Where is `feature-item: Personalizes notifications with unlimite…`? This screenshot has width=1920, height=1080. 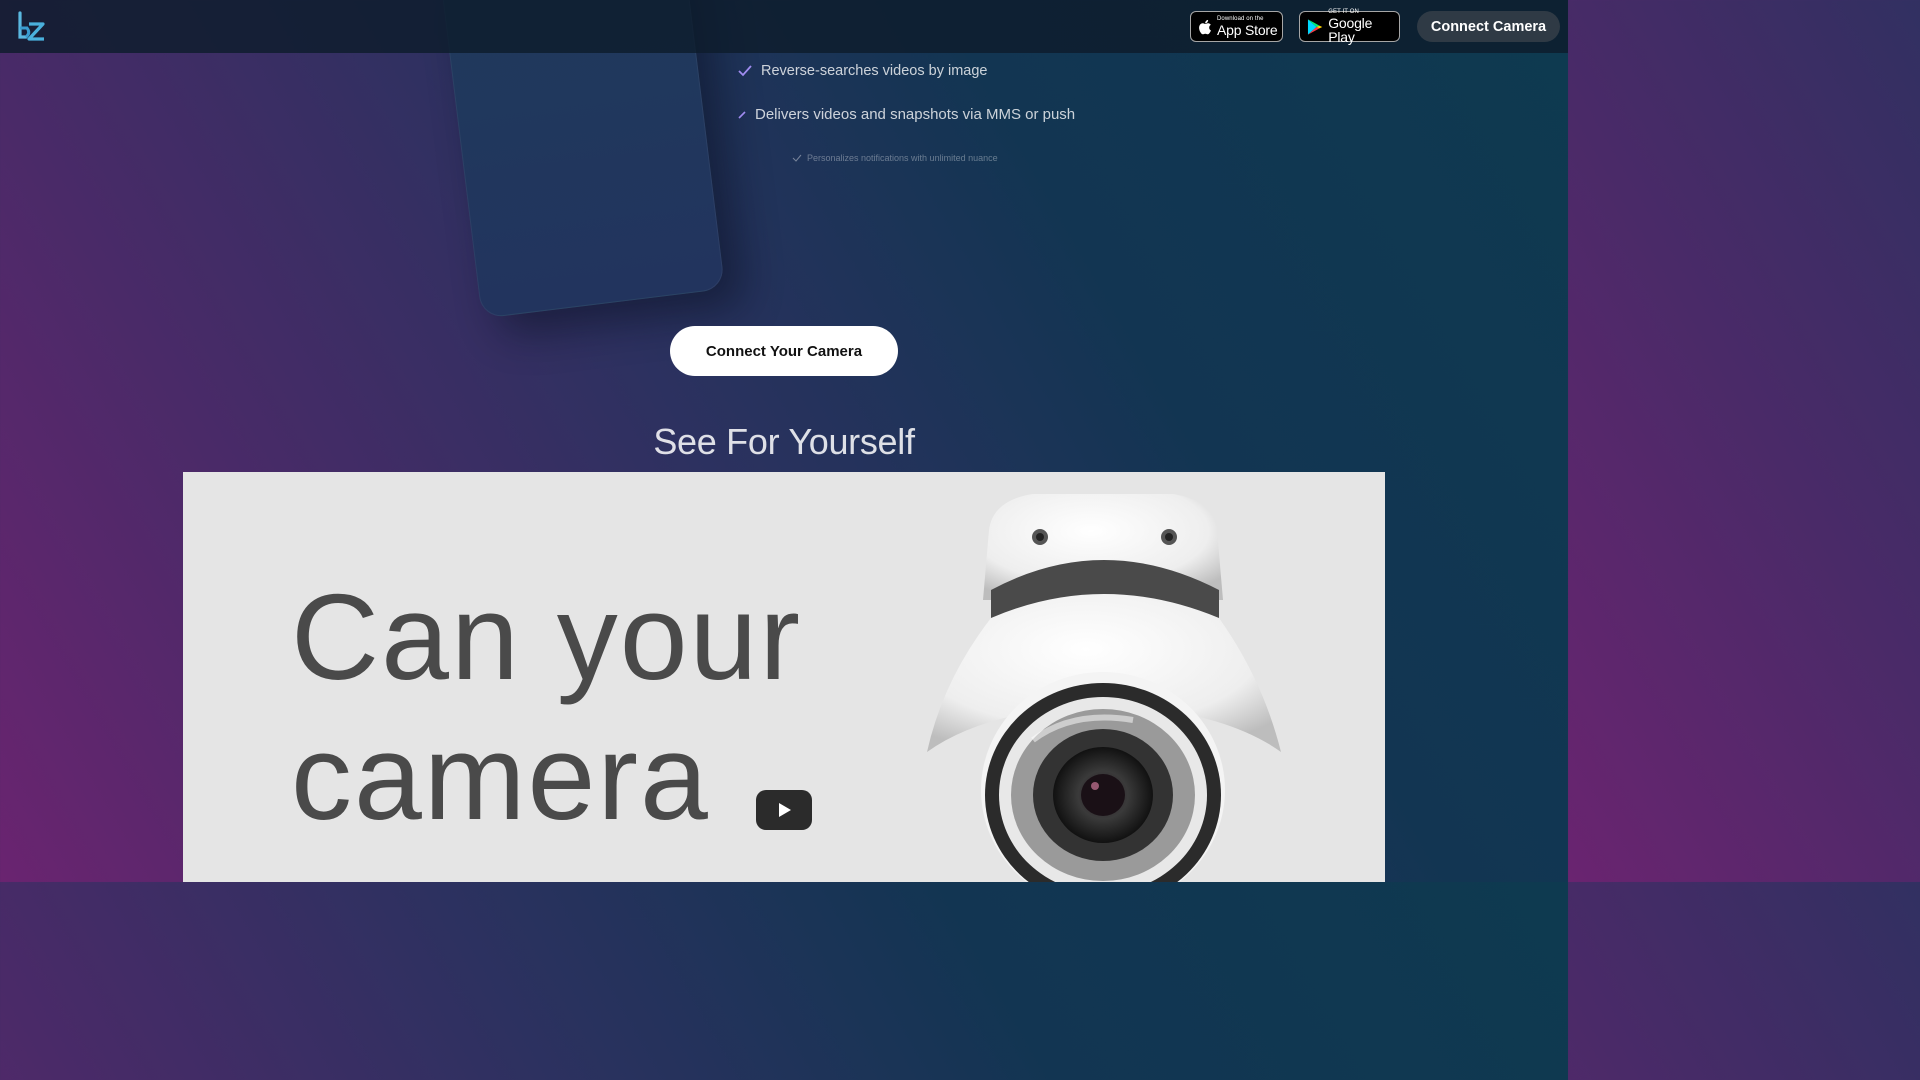 feature-item: Personalizes notifications with unlimite… is located at coordinates (895, 158).